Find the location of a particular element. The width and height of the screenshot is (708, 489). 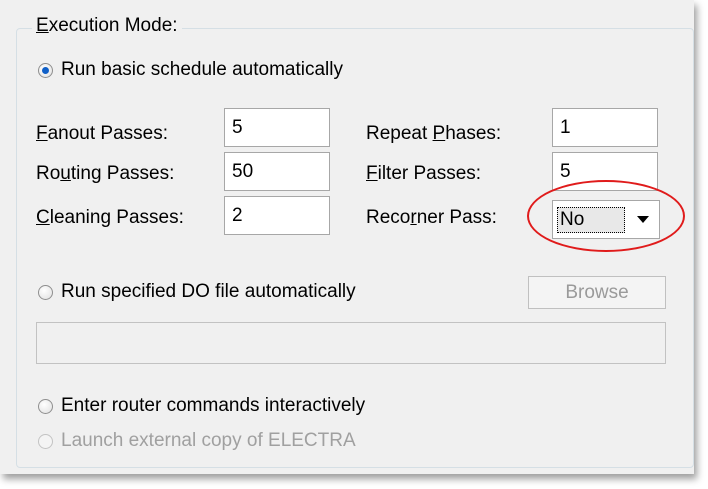

launch-external-option: Launch external copy of ELECTRA is located at coordinates (197, 441).